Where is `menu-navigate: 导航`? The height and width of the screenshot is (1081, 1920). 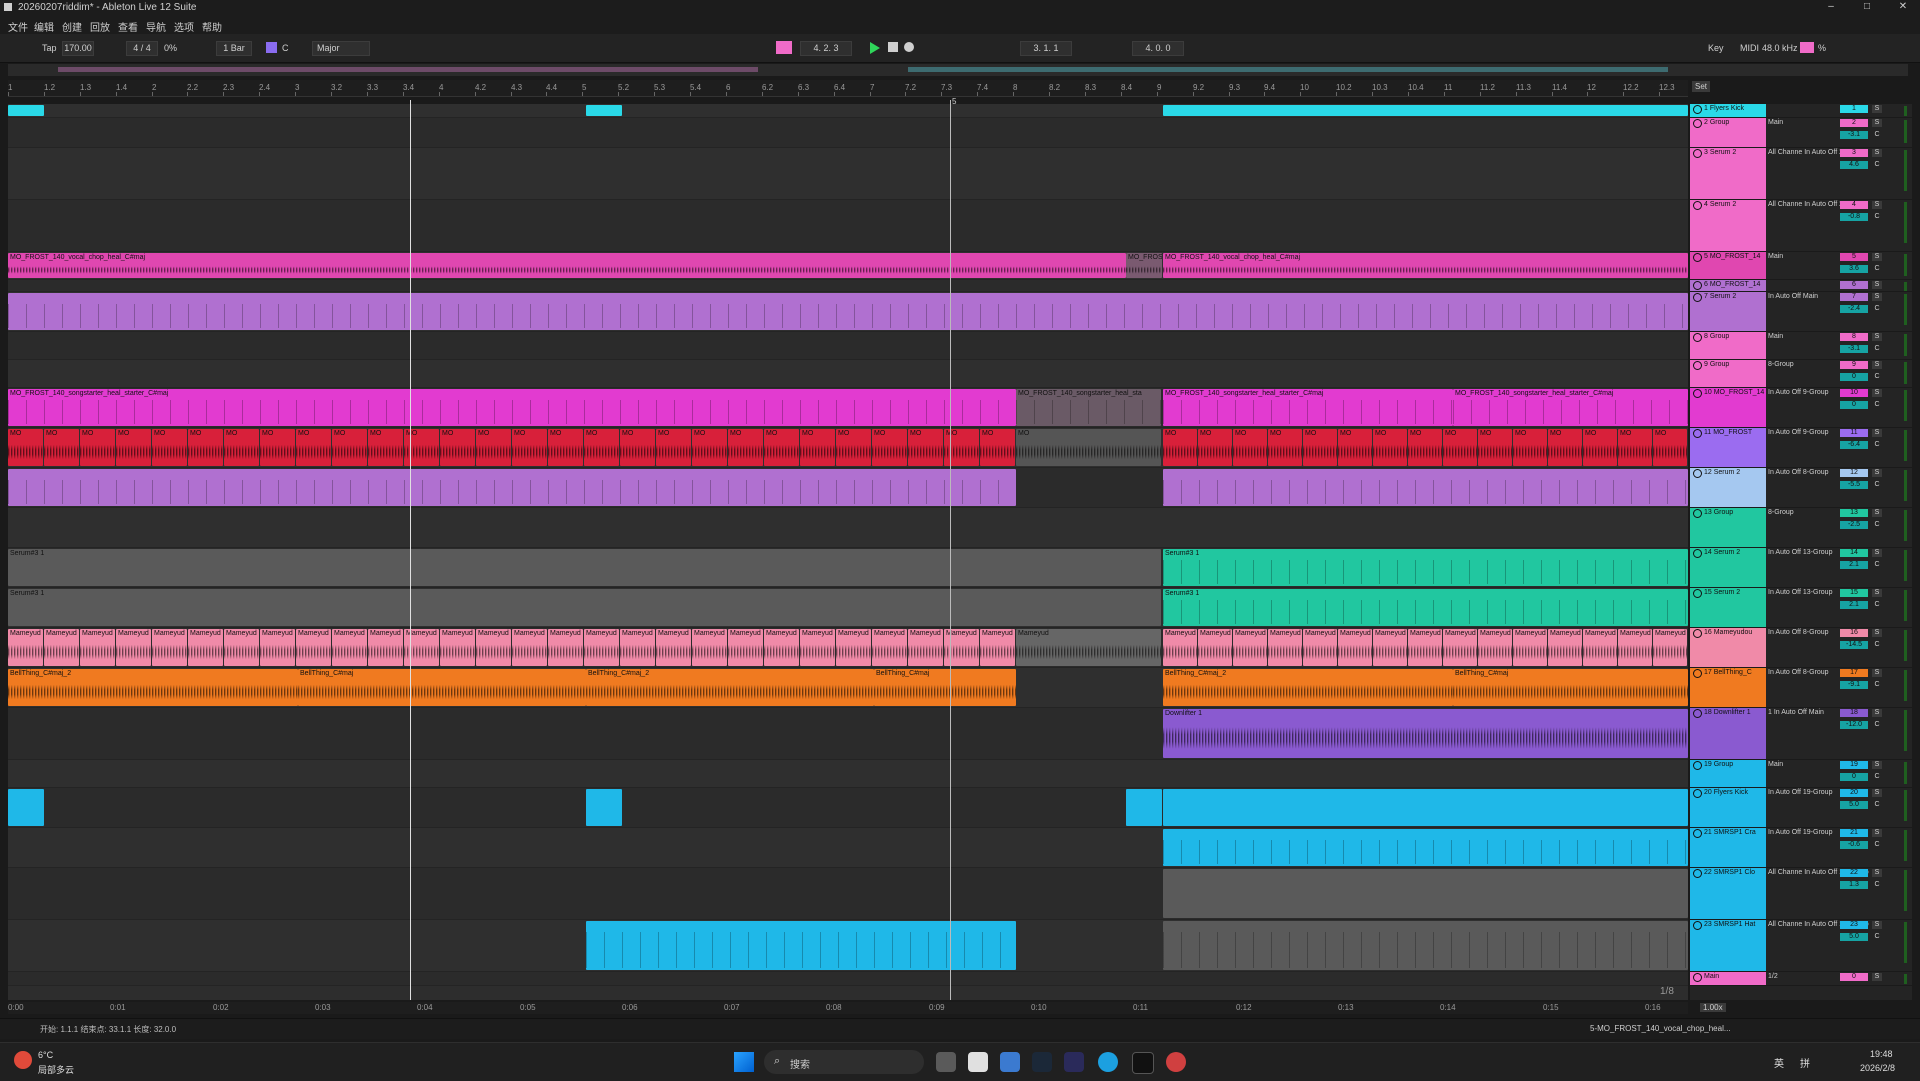 menu-navigate: 导航 is located at coordinates (156, 26).